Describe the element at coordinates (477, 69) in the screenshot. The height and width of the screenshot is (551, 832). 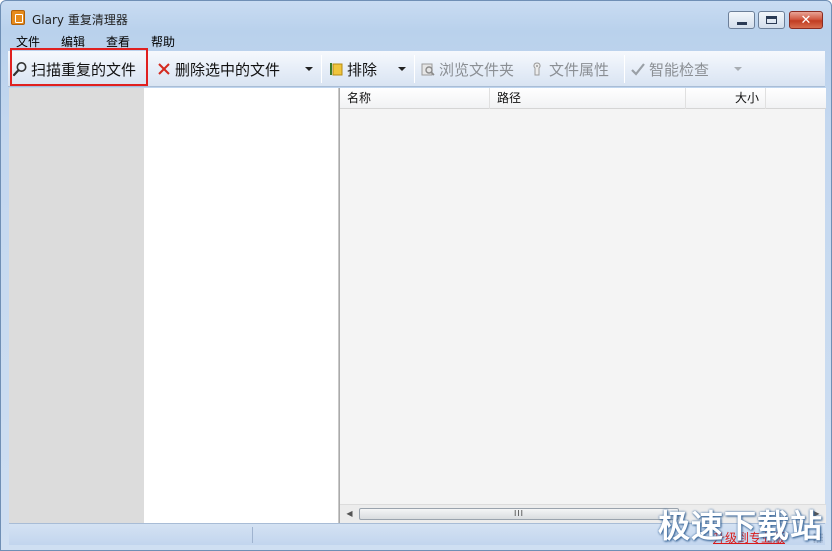
I see `browse-folder-label: 浏览文件夹` at that location.